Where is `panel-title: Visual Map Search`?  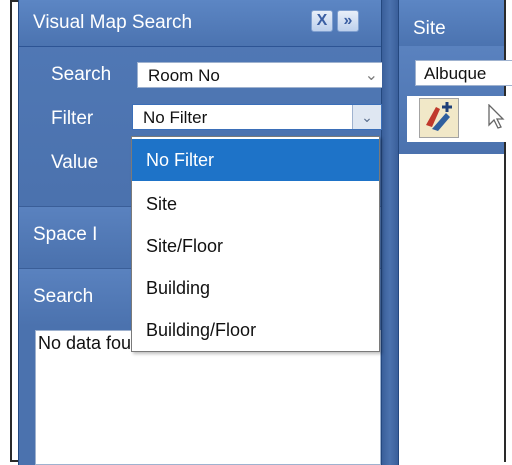 panel-title: Visual Map Search is located at coordinates (113, 22).